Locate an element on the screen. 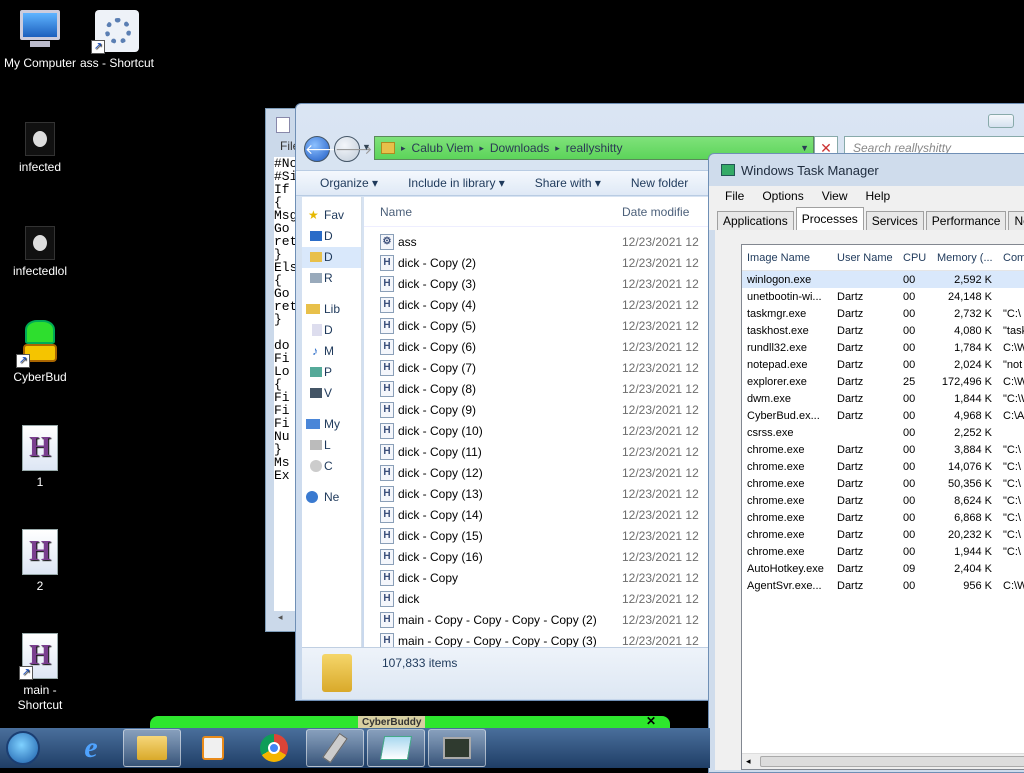  menu-help: Help is located at coordinates (878, 196).